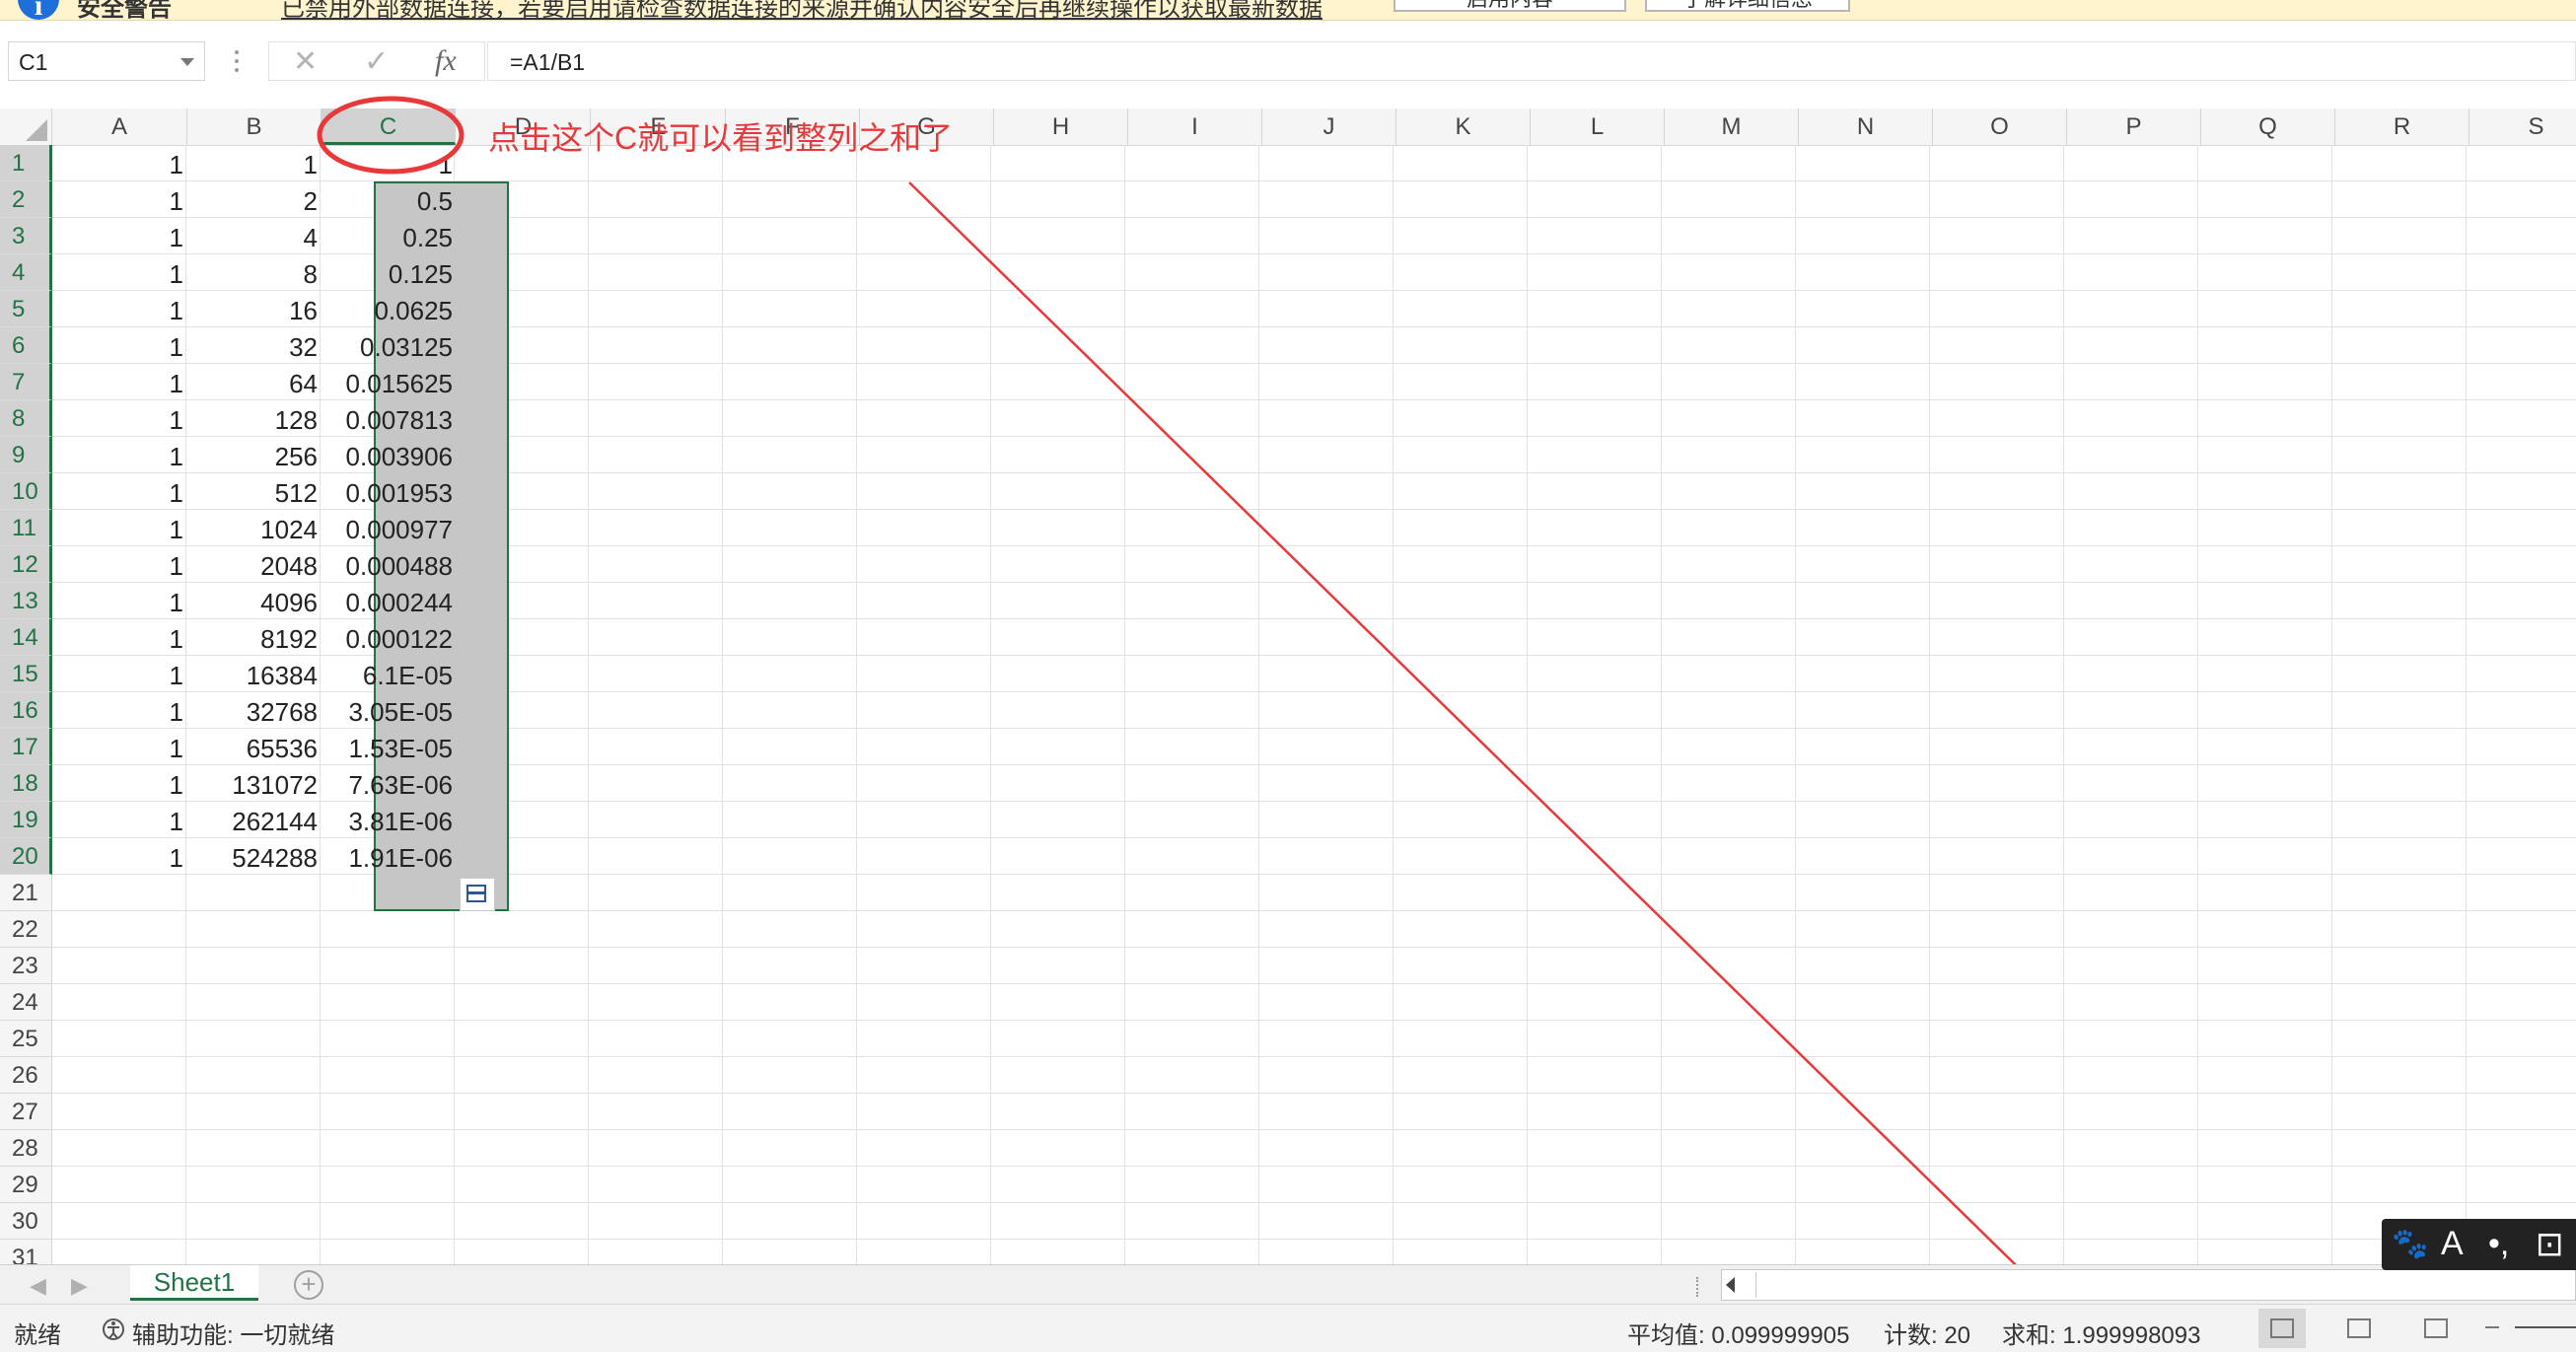 This screenshot has width=2576, height=1352. What do you see at coordinates (1464, 126) in the screenshot?
I see `column-header-k: K` at bounding box center [1464, 126].